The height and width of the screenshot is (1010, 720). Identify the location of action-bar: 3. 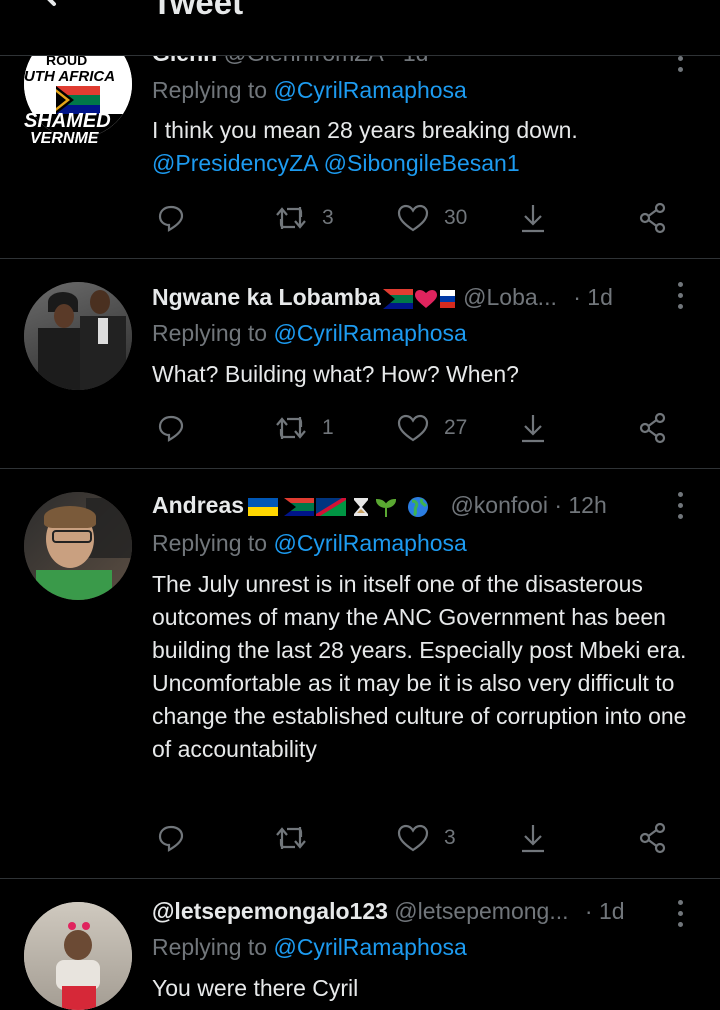
(422, 838).